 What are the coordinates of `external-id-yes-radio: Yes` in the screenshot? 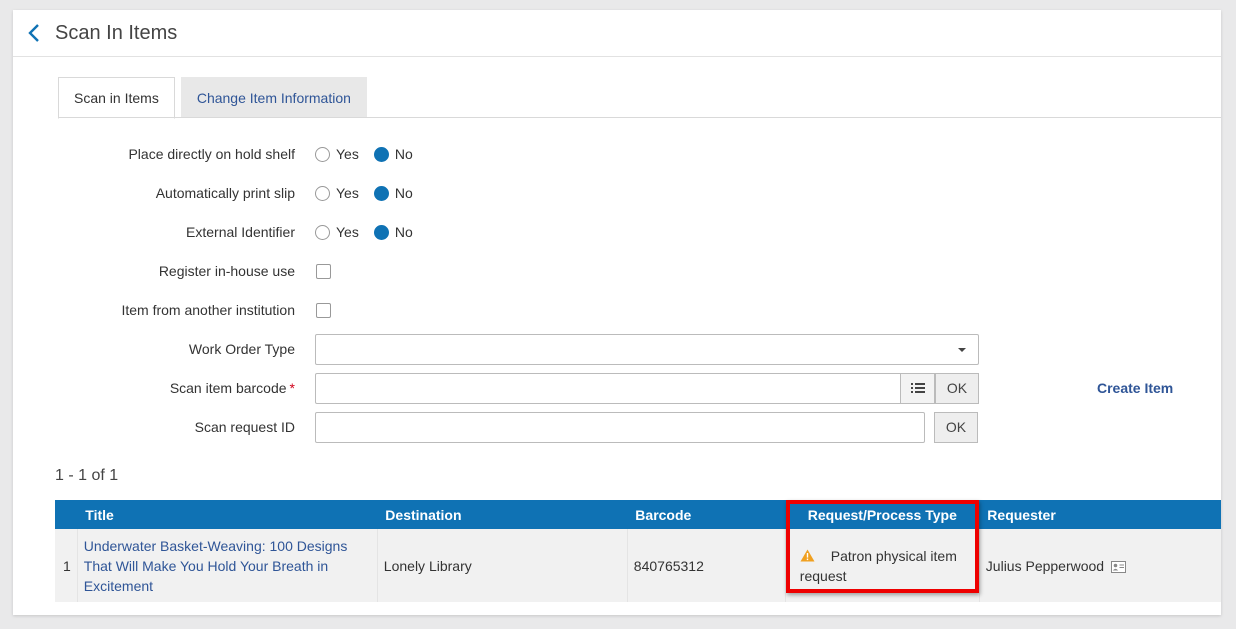 It's located at (337, 232).